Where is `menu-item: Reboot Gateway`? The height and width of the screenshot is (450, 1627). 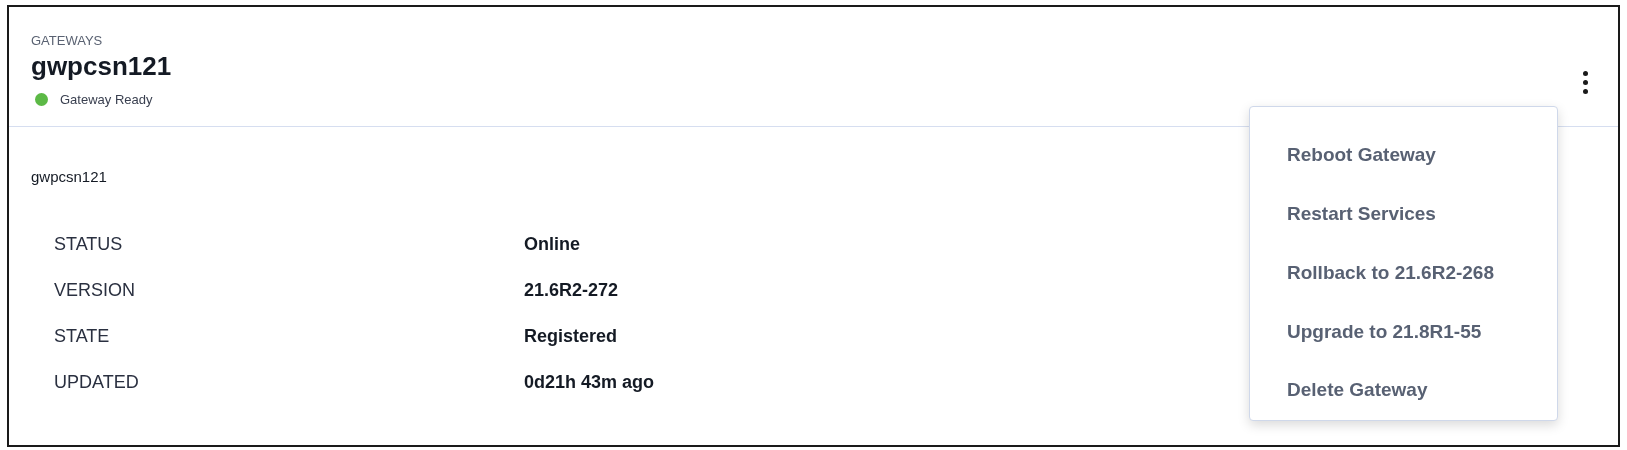 menu-item: Reboot Gateway is located at coordinates (1403, 155).